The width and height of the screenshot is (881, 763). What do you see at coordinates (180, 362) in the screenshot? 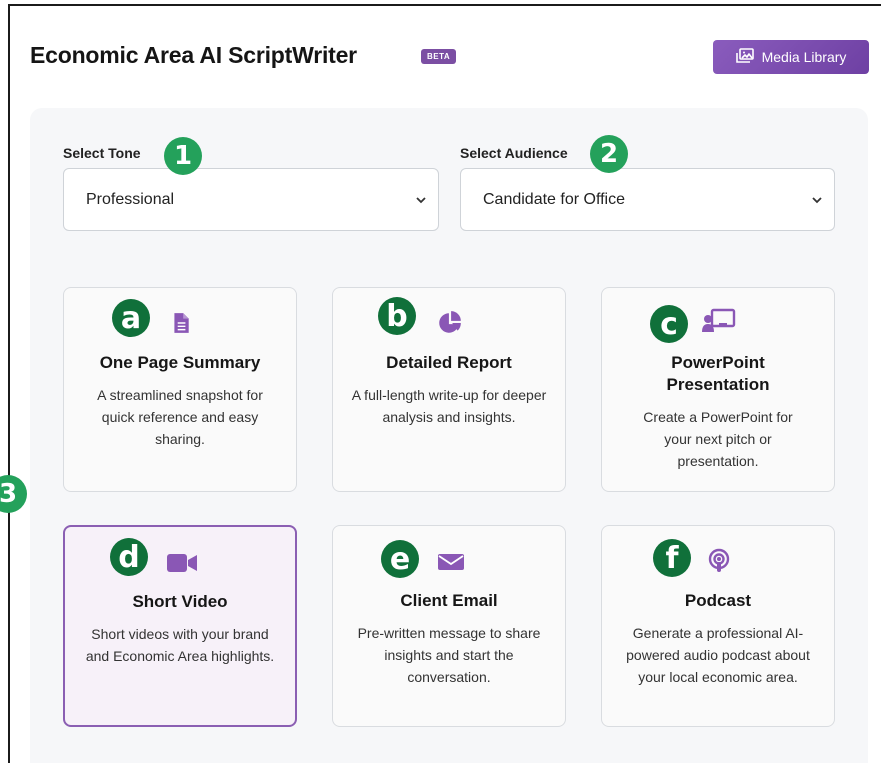
I see `card-title: One Page Summary` at bounding box center [180, 362].